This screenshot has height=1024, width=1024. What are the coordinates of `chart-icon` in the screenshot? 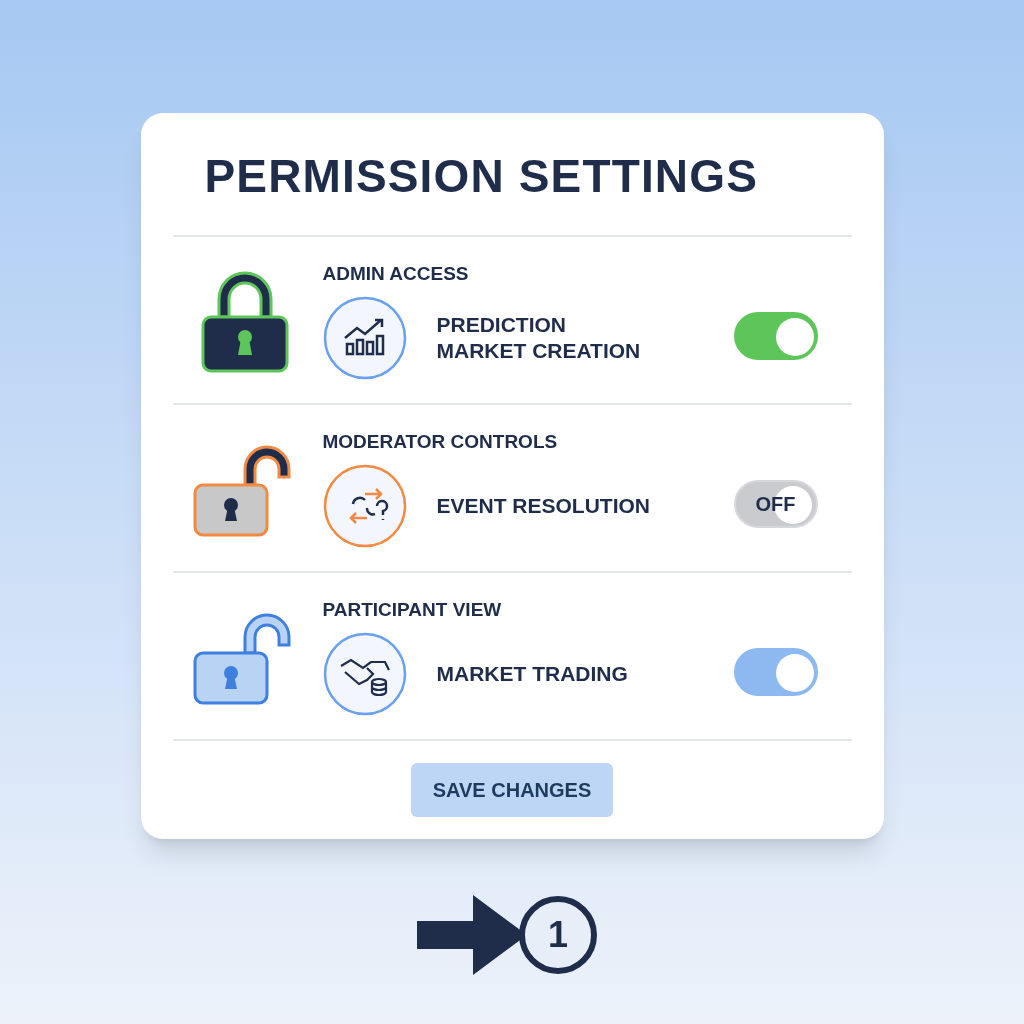 It's located at (364, 338).